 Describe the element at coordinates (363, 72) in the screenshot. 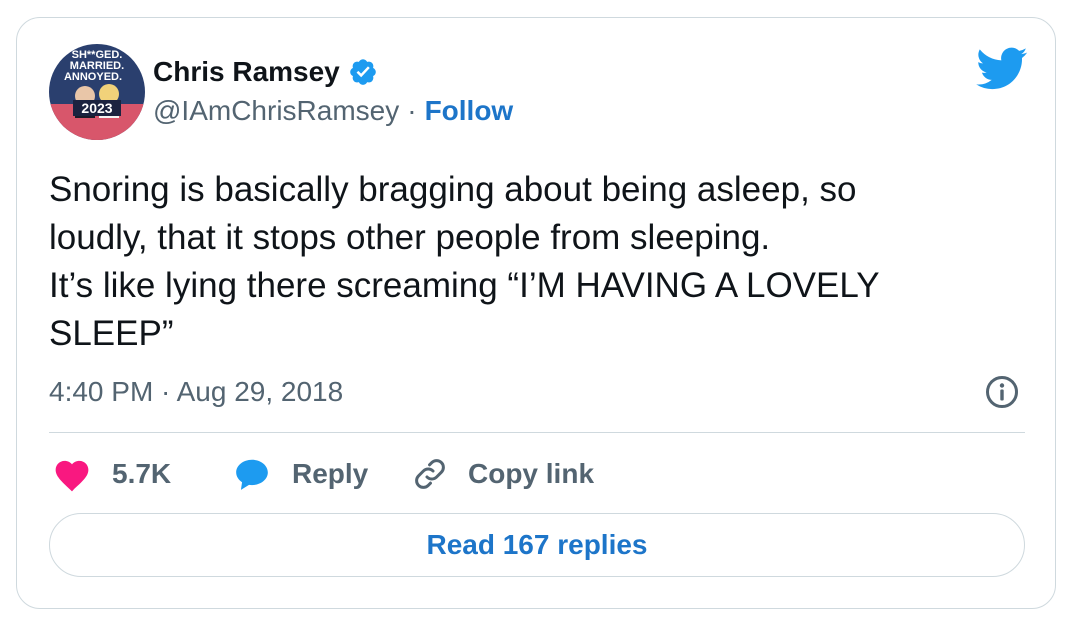

I see `verified-badge-icon` at that location.